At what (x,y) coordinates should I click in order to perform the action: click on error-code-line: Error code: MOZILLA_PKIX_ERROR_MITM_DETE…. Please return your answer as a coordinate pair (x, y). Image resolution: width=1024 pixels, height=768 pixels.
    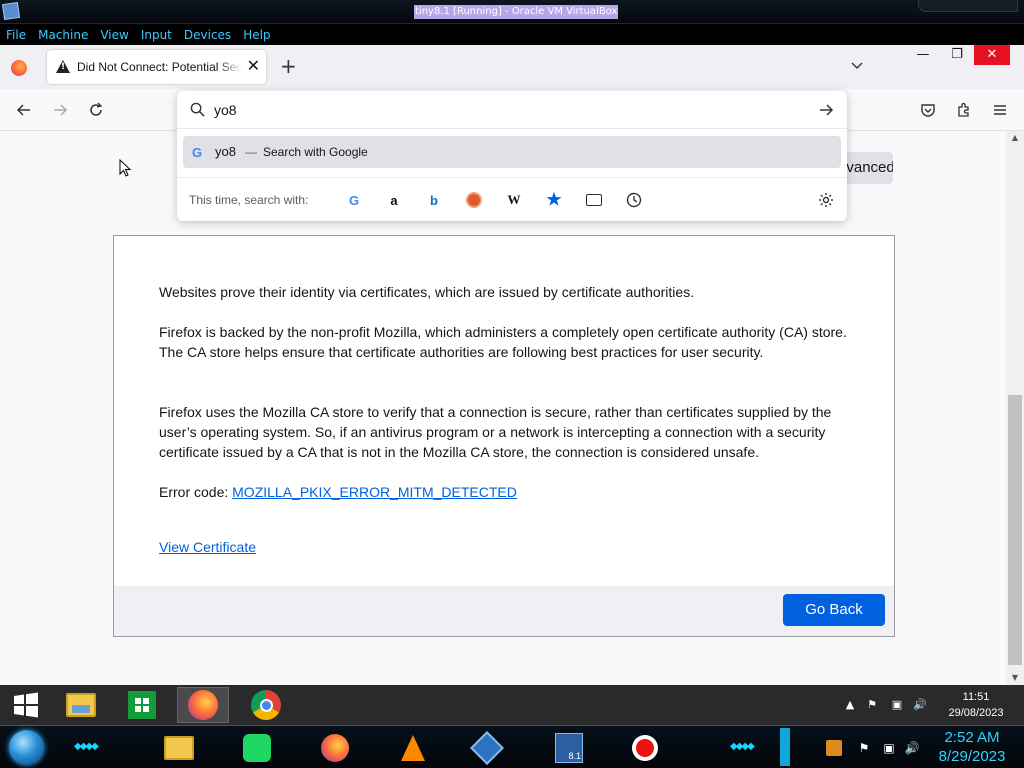
    Looking at the image, I should click on (509, 492).